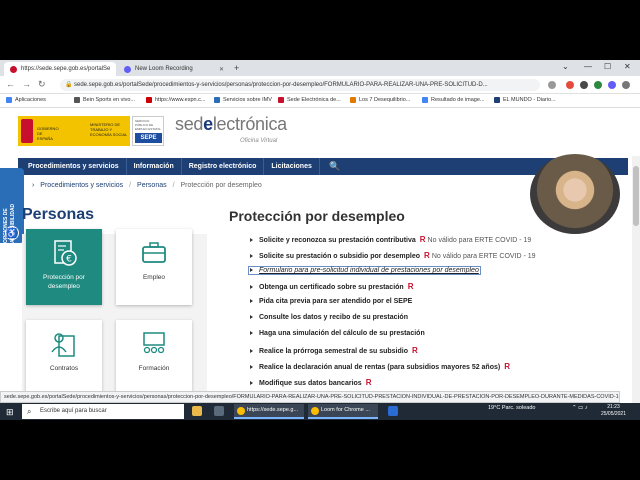 The height and width of the screenshot is (480, 640). I want to click on accessibility-options-tab: OPCIONES DE ACCESIBILIDAD ♿, so click(12, 205).